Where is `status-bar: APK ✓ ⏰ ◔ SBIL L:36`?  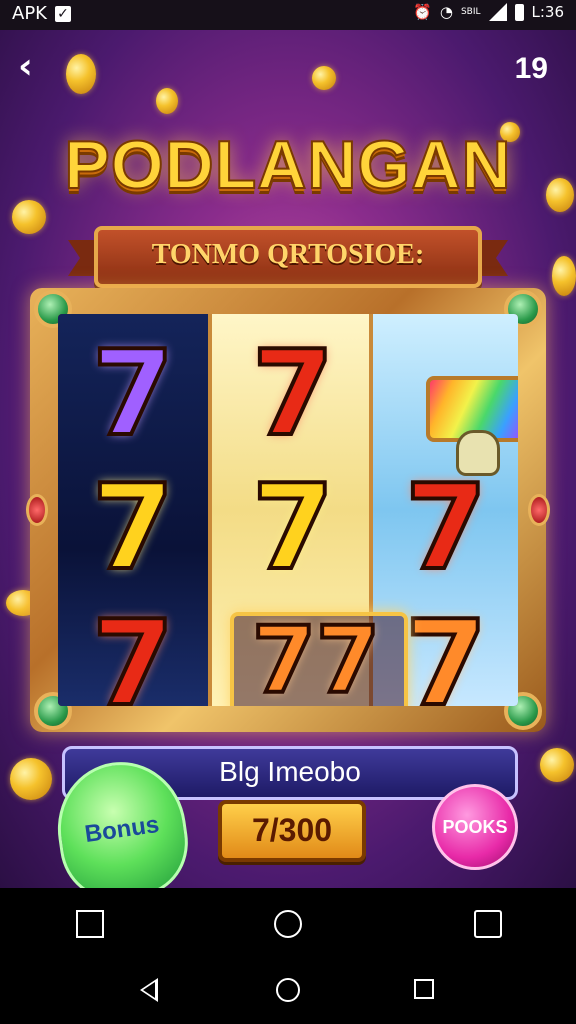
status-bar: APK ✓ ⏰ ◔ SBIL L:36 is located at coordinates (288, 15).